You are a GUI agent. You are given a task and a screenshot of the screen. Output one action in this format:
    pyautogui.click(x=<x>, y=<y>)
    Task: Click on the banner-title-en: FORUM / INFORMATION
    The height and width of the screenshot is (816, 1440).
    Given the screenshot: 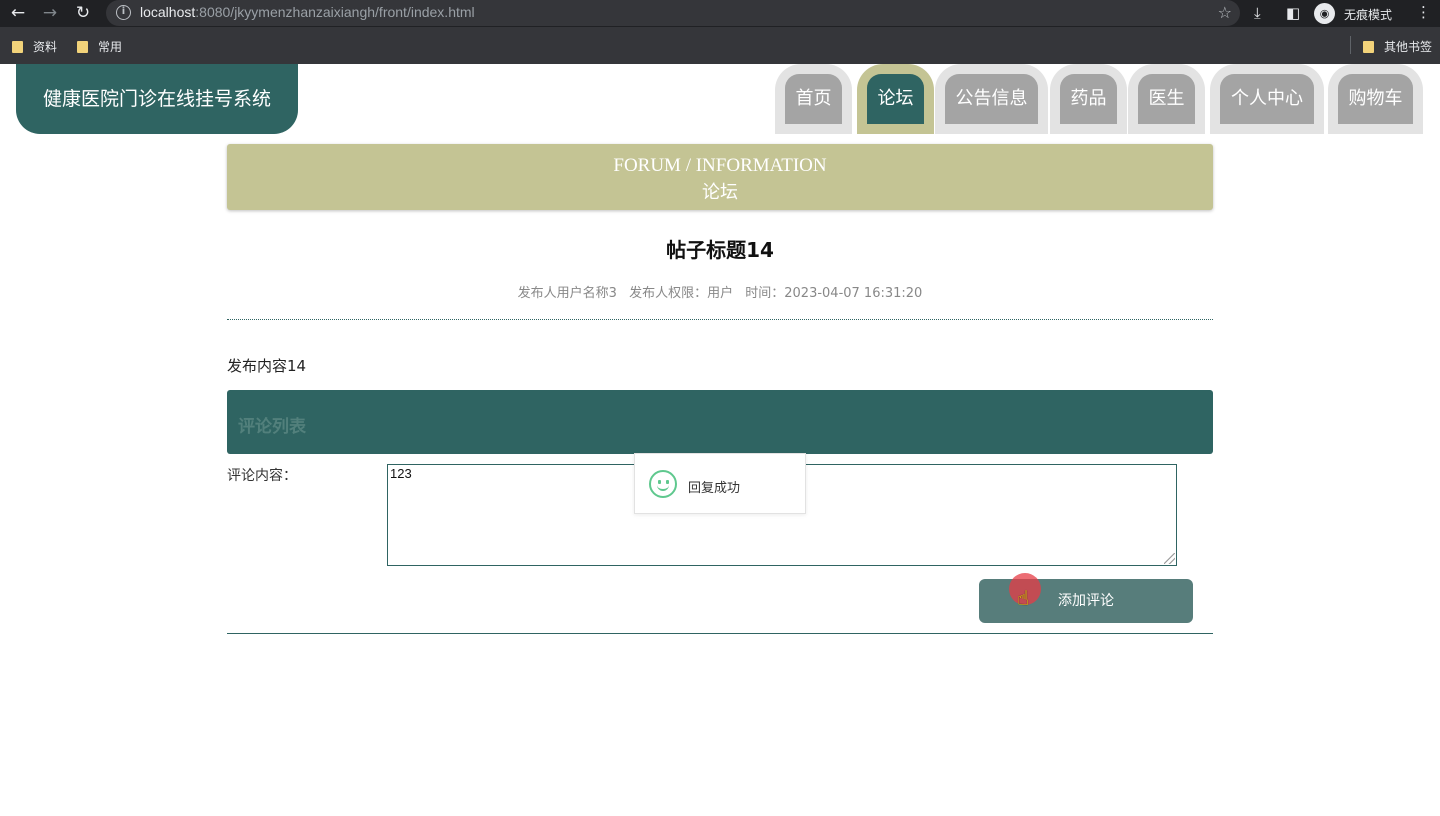 What is the action you would take?
    pyautogui.click(x=720, y=165)
    